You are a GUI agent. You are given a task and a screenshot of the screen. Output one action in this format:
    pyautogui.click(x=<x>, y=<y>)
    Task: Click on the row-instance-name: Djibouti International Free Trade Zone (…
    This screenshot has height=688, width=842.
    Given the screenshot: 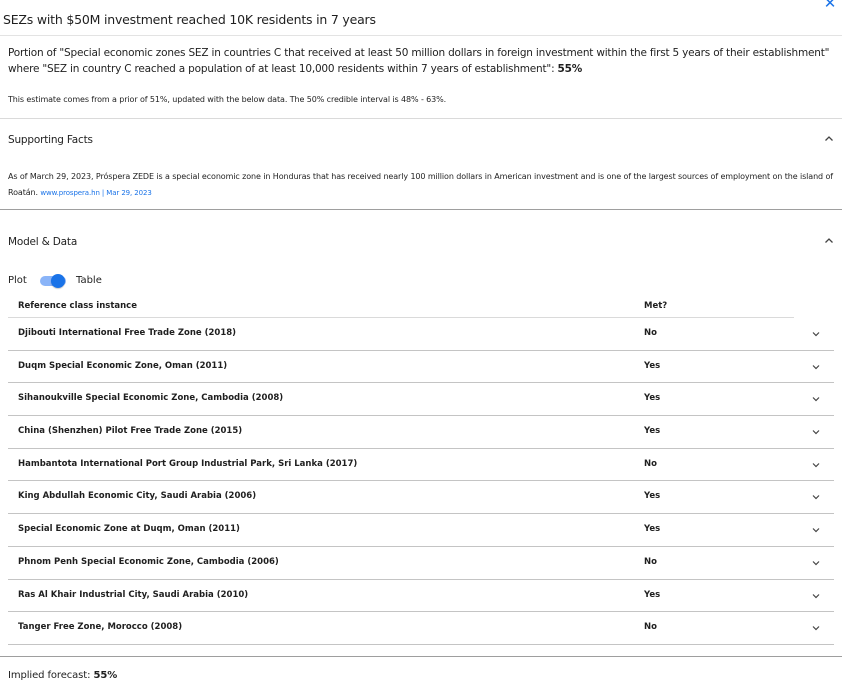 What is the action you would take?
    pyautogui.click(x=127, y=333)
    